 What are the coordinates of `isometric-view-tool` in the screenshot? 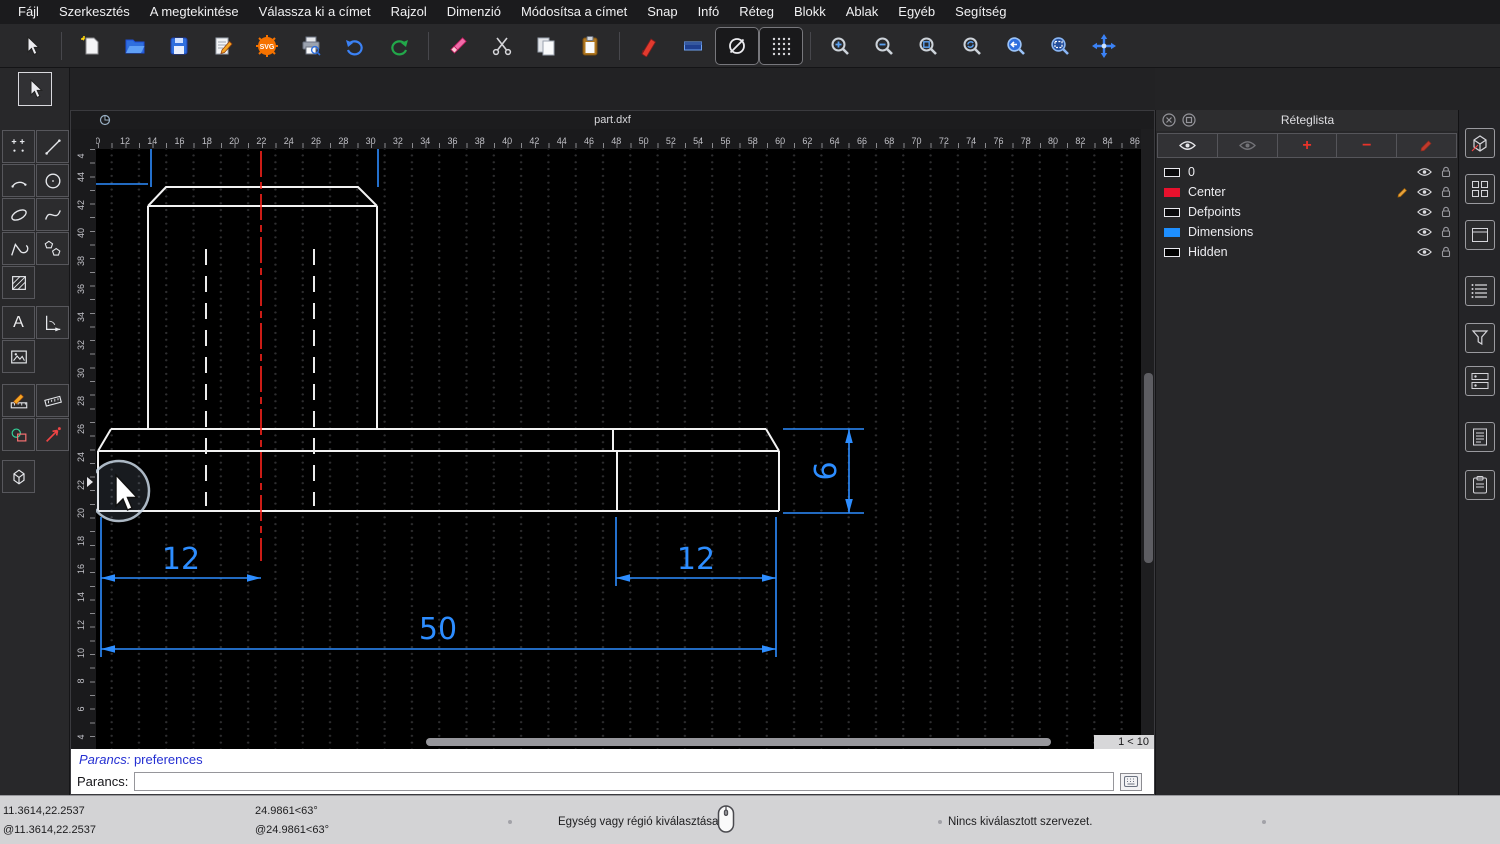 It's located at (18, 476).